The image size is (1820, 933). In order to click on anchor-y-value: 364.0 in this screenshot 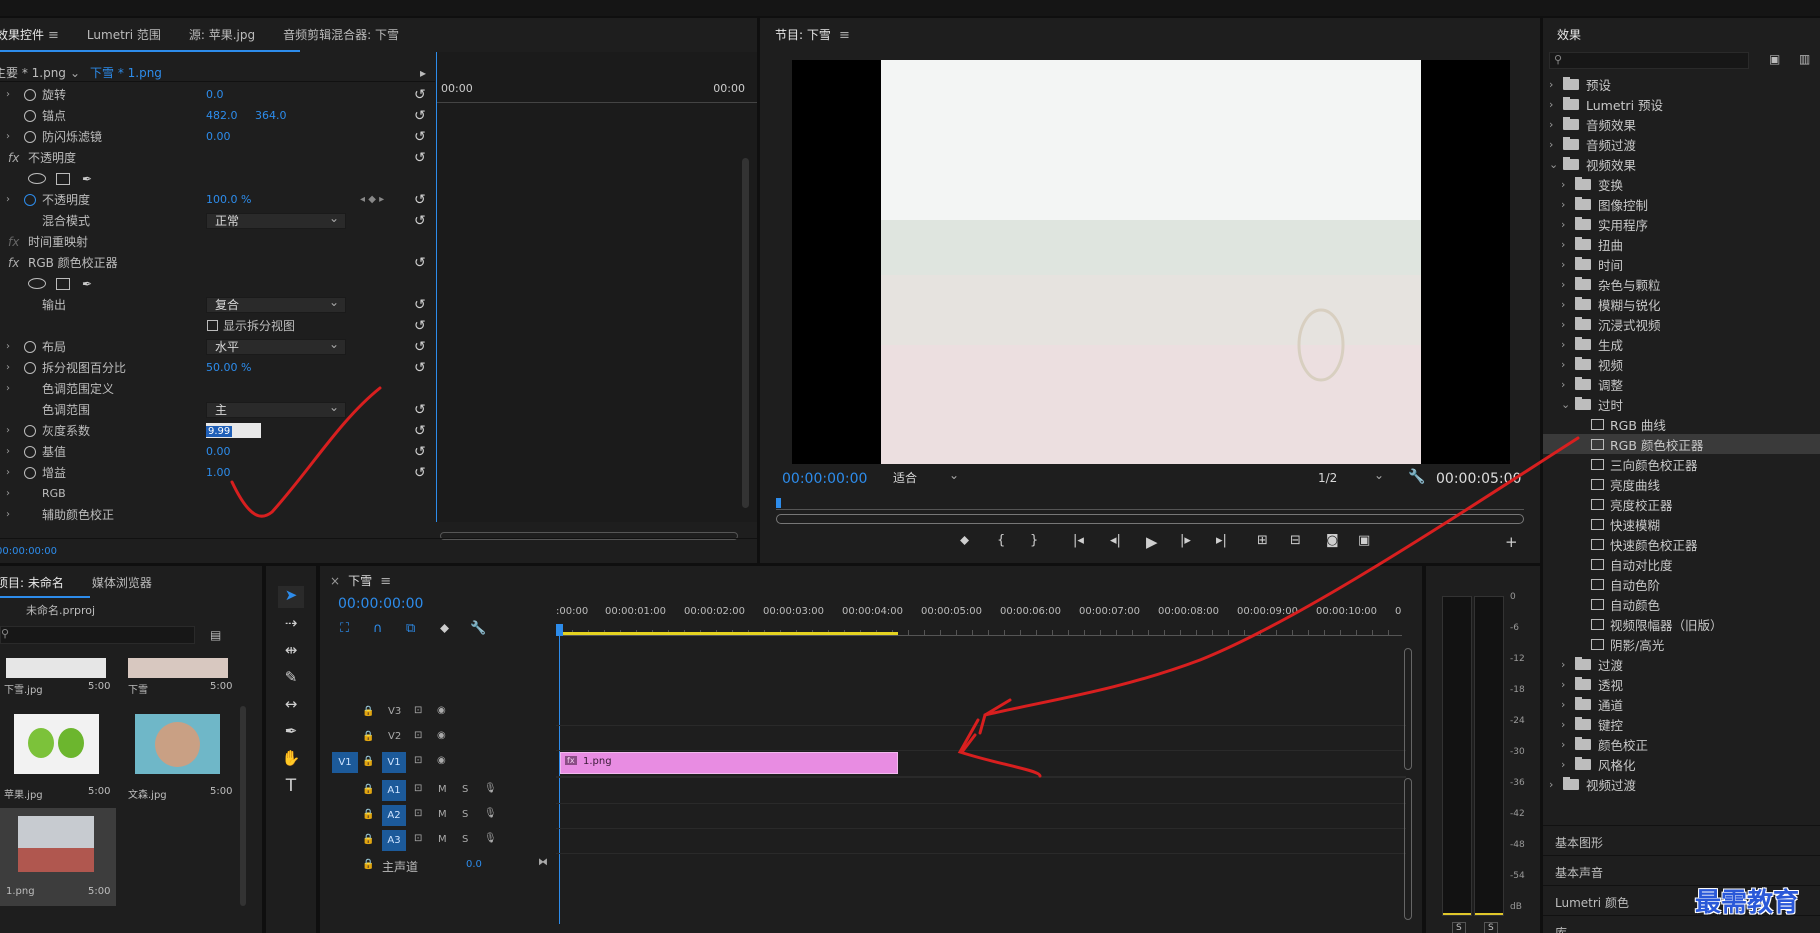, I will do `click(271, 115)`.